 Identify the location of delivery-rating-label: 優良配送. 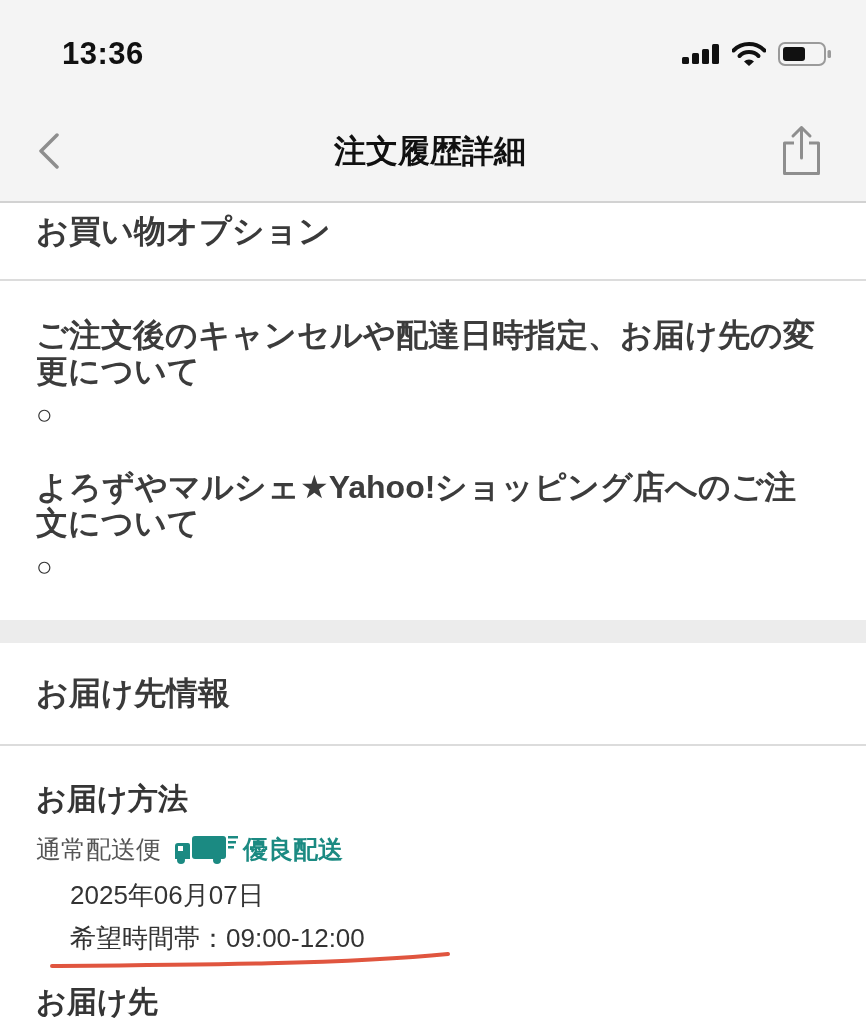
(293, 849).